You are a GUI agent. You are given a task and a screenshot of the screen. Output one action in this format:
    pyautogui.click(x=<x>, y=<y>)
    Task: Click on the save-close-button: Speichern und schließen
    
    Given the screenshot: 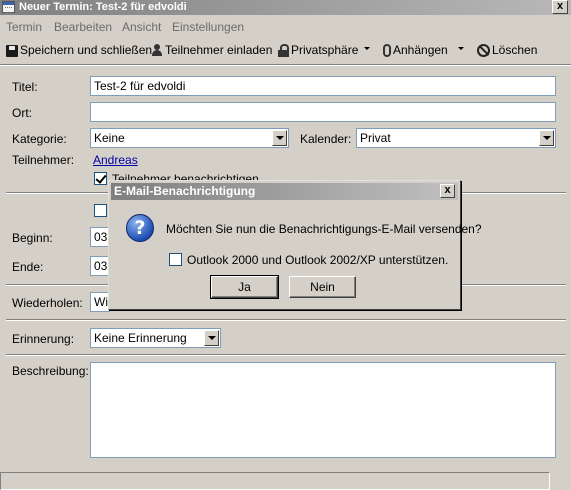 What is the action you would take?
    pyautogui.click(x=79, y=50)
    